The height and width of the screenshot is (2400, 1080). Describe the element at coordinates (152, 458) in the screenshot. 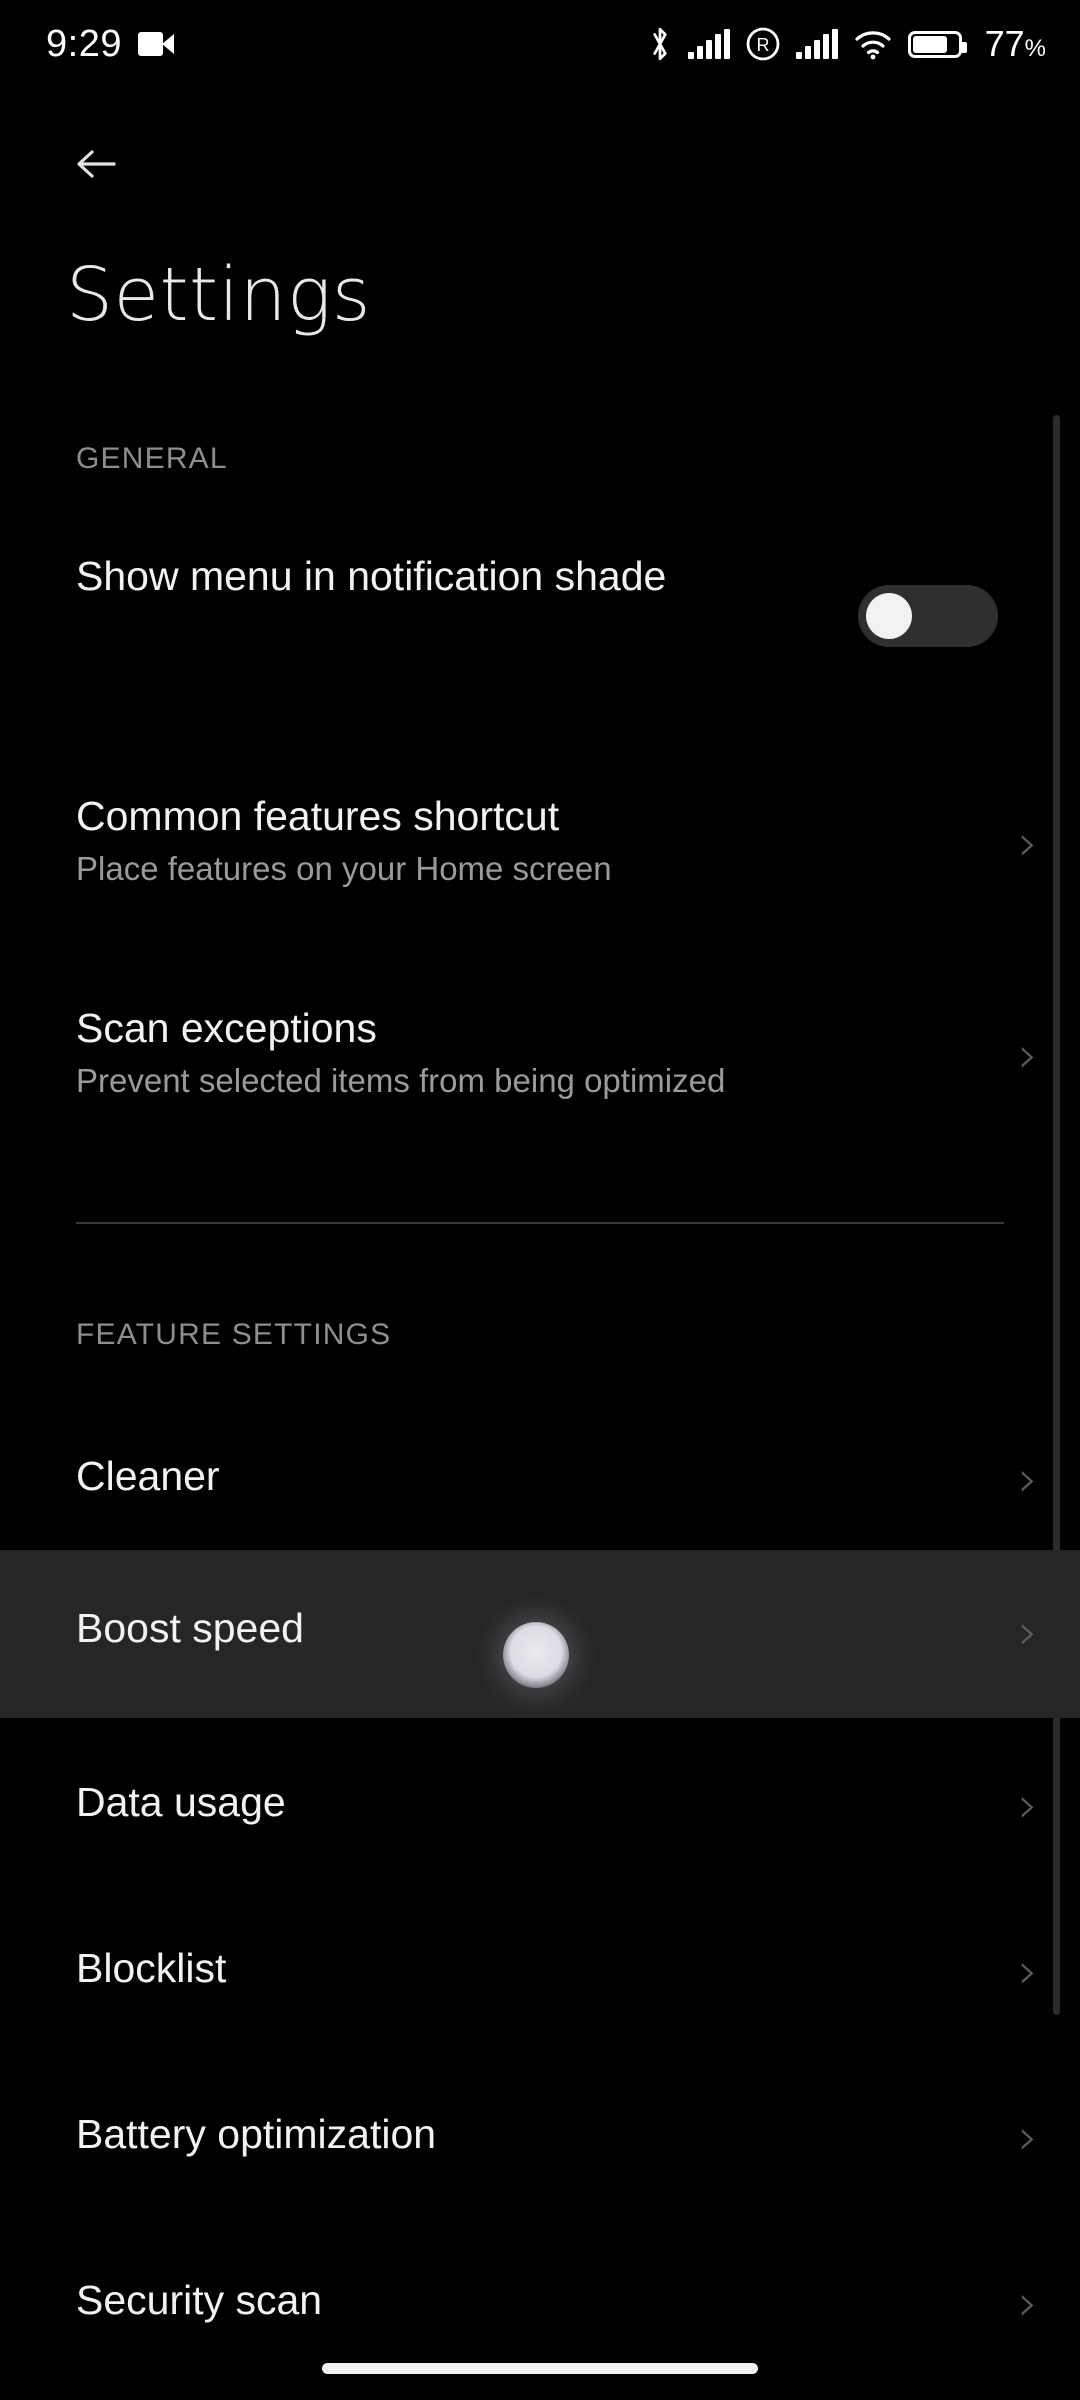

I see `section-header-general: GENERAL` at that location.